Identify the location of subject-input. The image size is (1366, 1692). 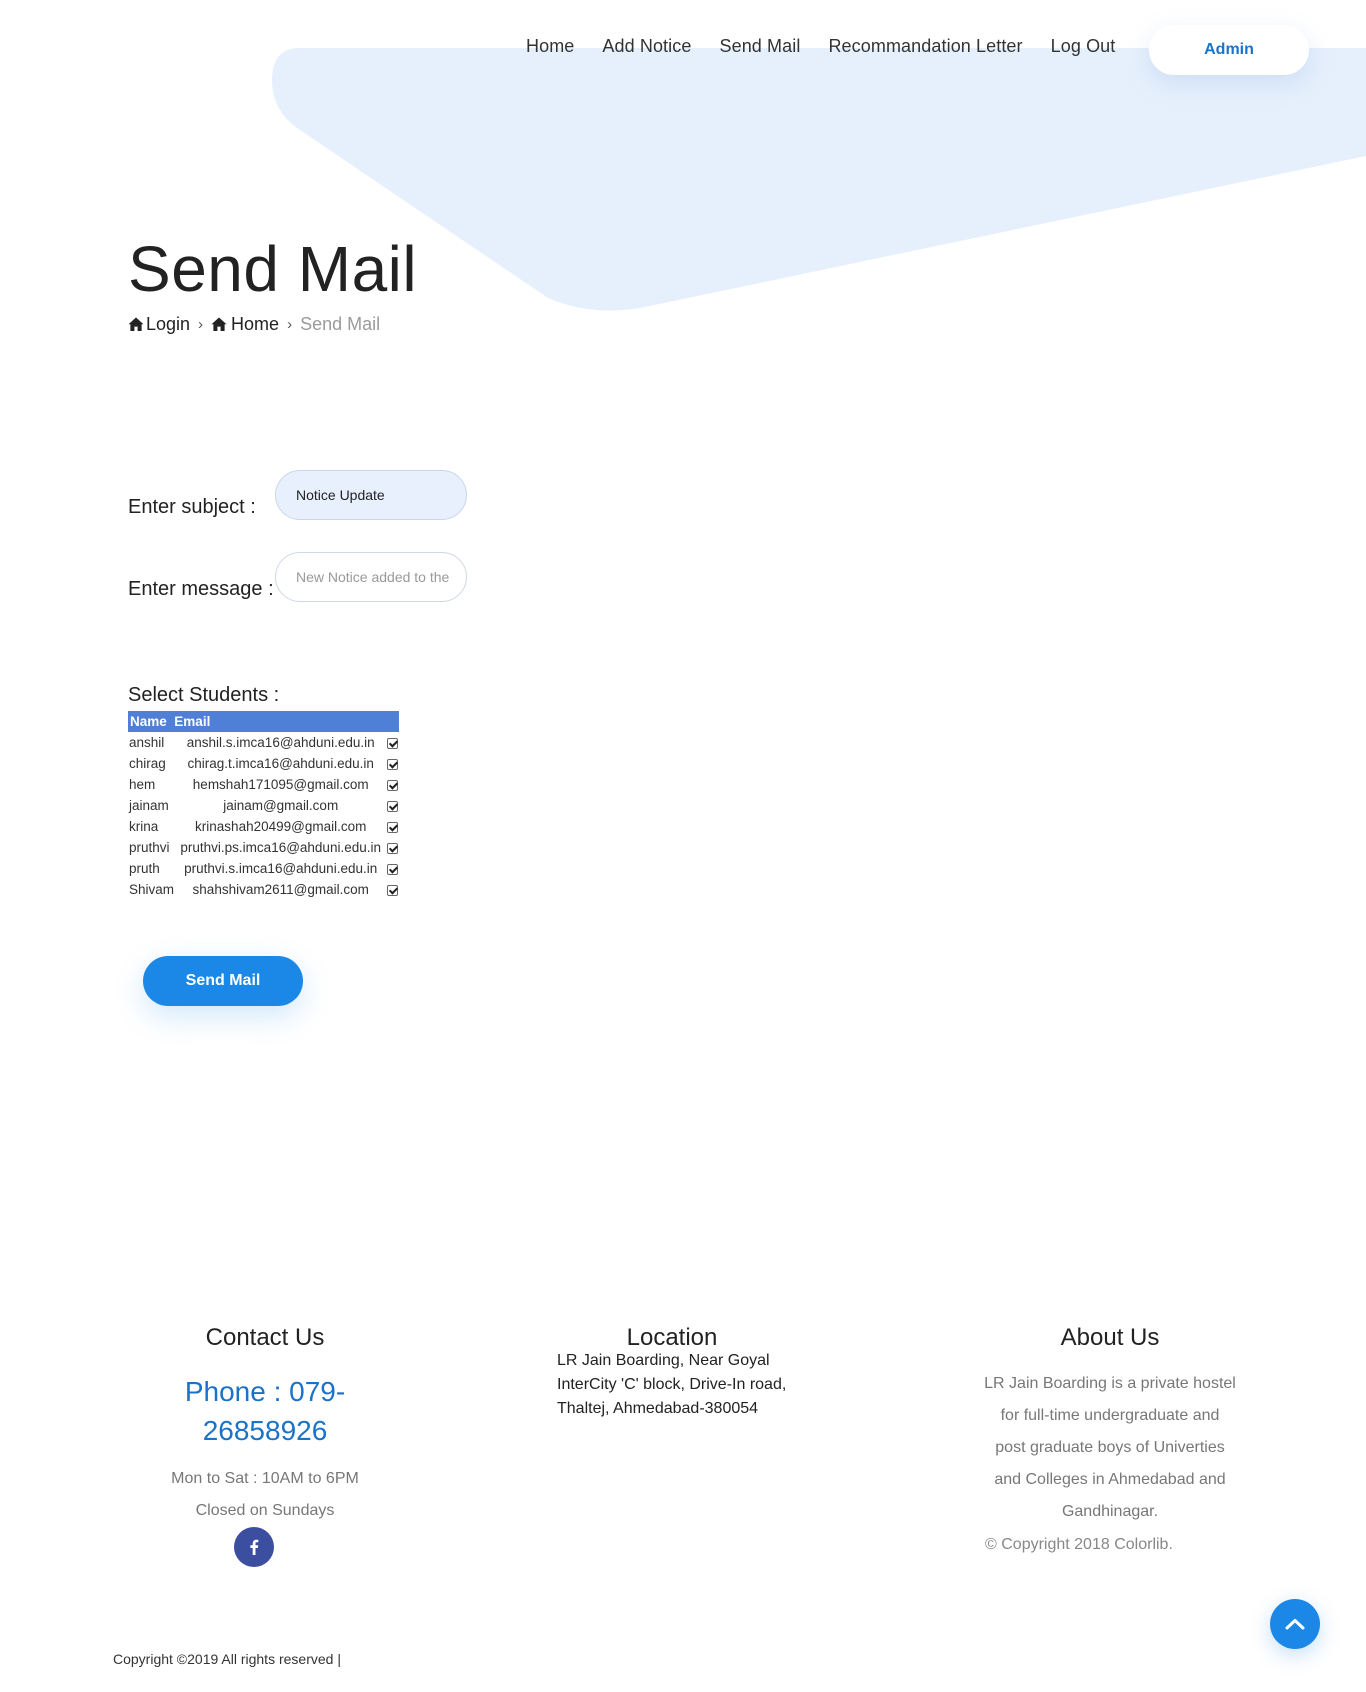
(371, 495).